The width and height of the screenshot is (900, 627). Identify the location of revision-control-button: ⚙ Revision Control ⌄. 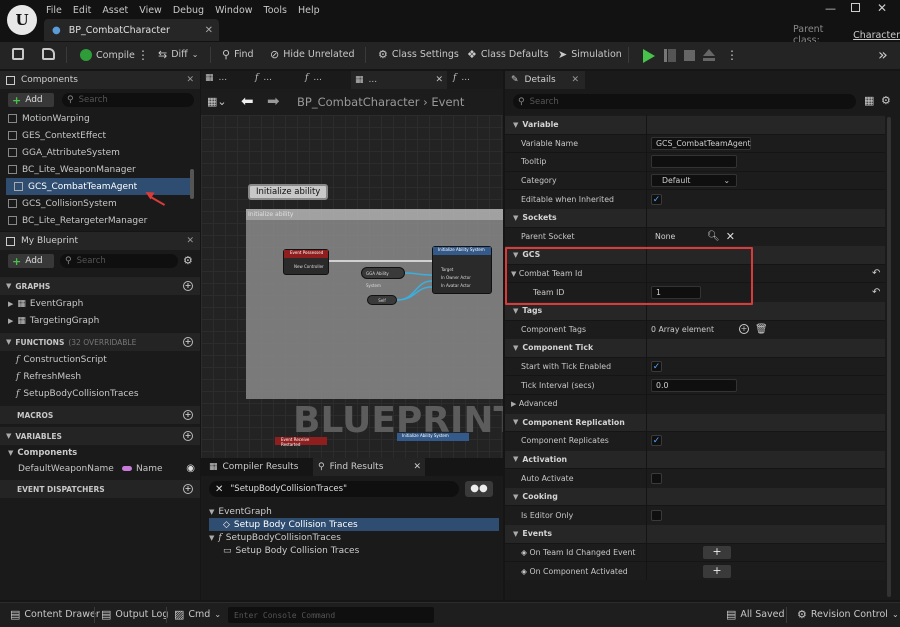
(848, 614).